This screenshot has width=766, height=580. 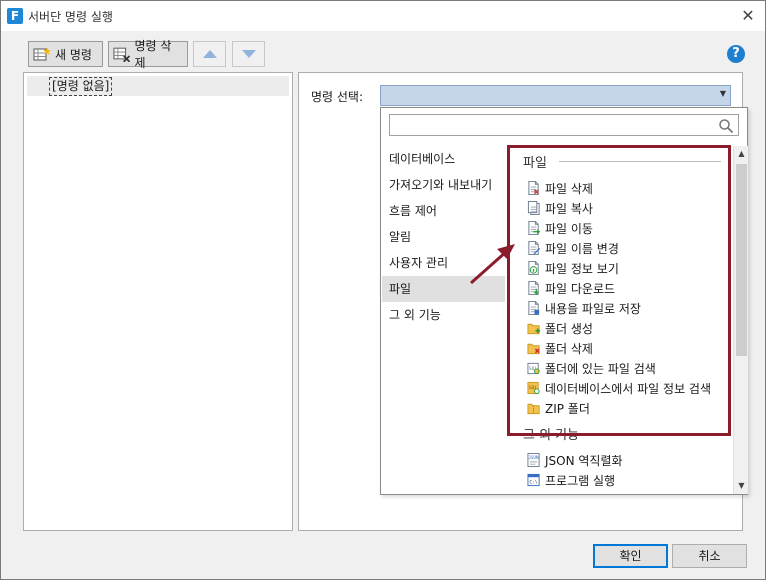 I want to click on program-run-icon: C:\, so click(x=533, y=480).